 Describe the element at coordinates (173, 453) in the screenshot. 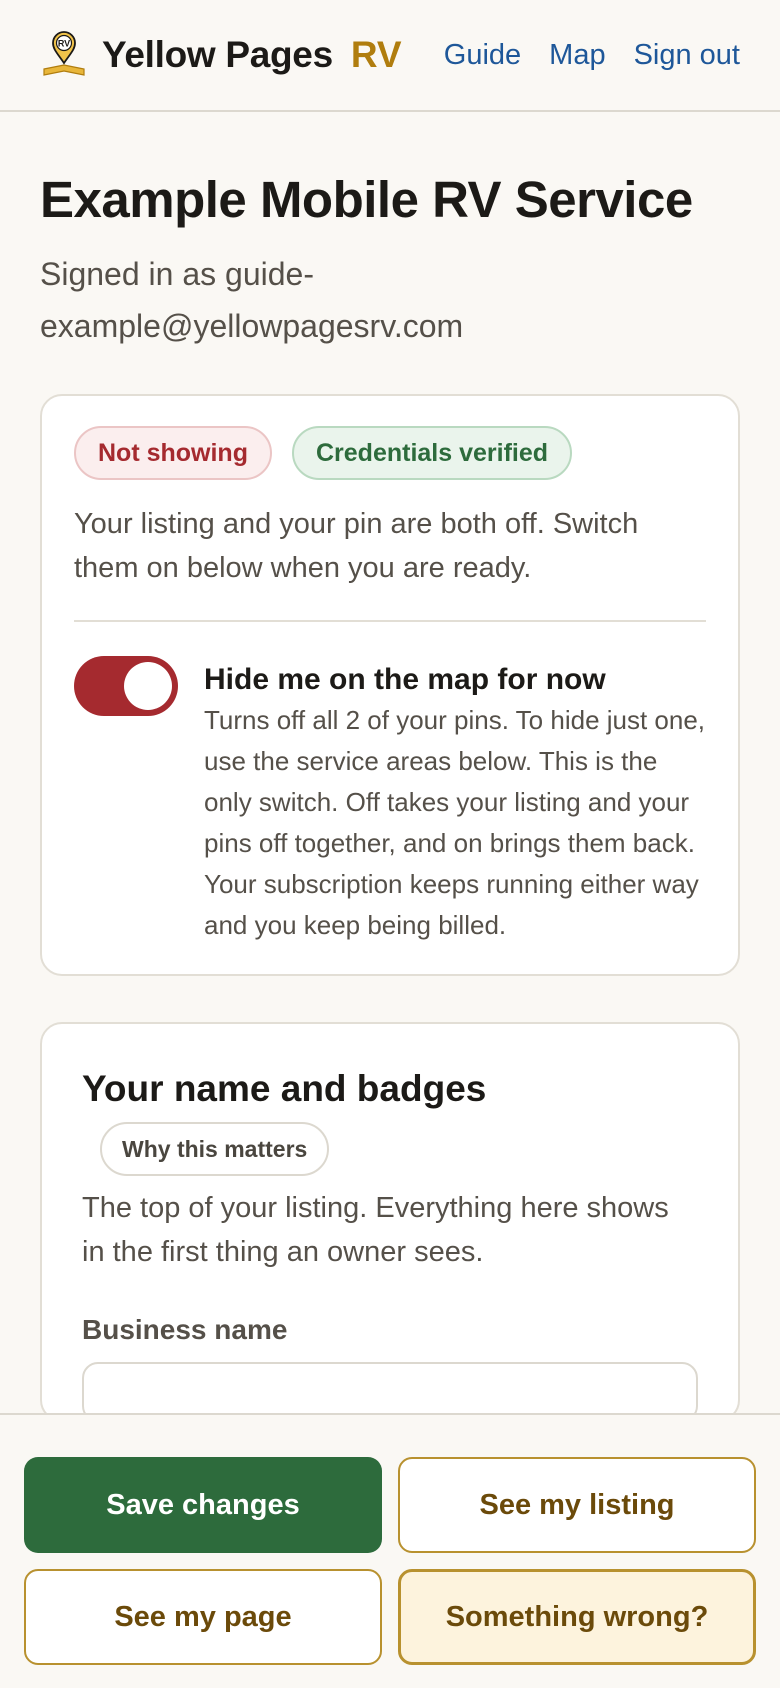

I see `not-showing-badge: Not showing` at that location.